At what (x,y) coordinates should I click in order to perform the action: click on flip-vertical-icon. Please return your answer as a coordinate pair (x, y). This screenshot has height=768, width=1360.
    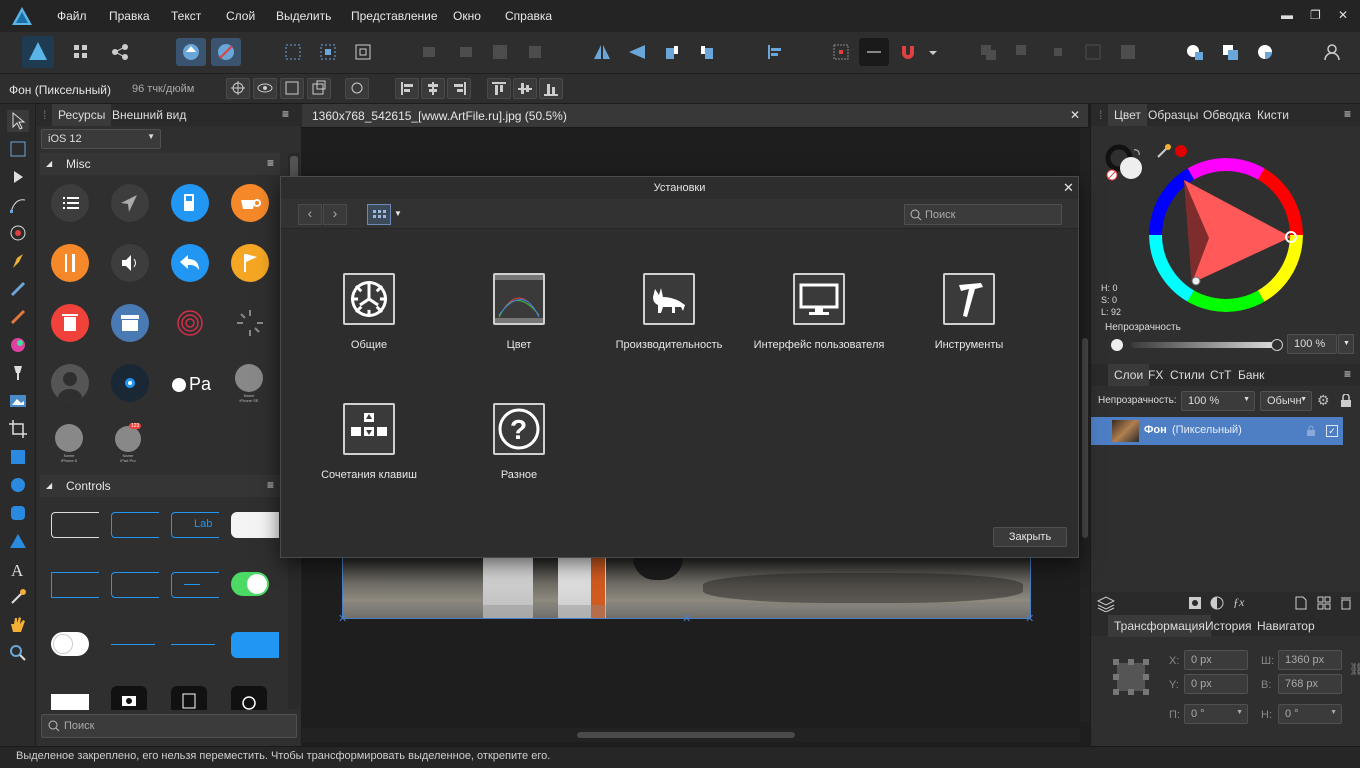
    Looking at the image, I should click on (637, 52).